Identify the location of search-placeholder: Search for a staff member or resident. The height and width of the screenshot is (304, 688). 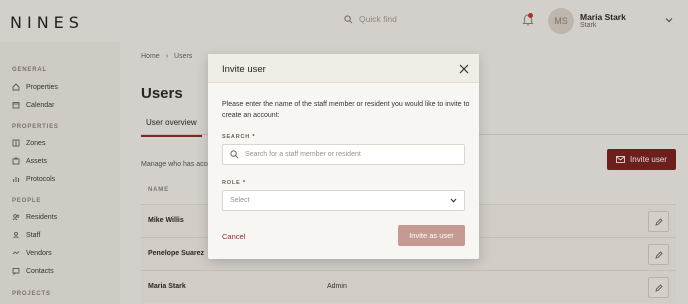
(303, 154).